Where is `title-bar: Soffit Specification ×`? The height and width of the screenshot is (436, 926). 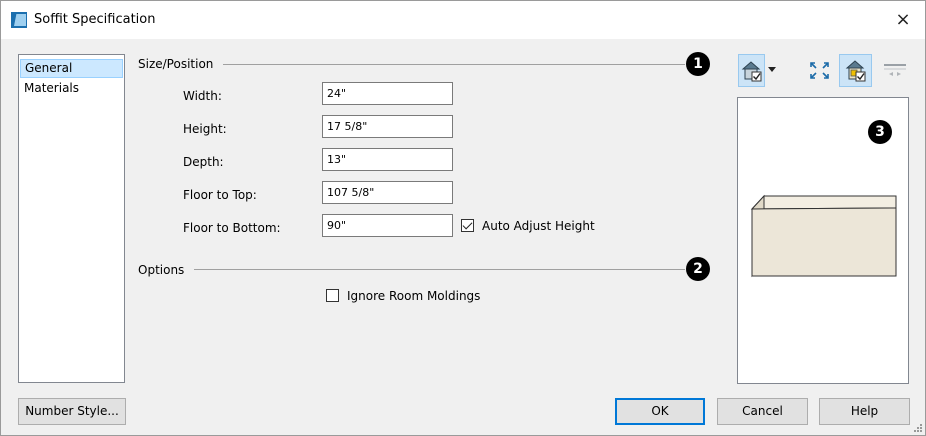
title-bar: Soffit Specification × is located at coordinates (463, 20).